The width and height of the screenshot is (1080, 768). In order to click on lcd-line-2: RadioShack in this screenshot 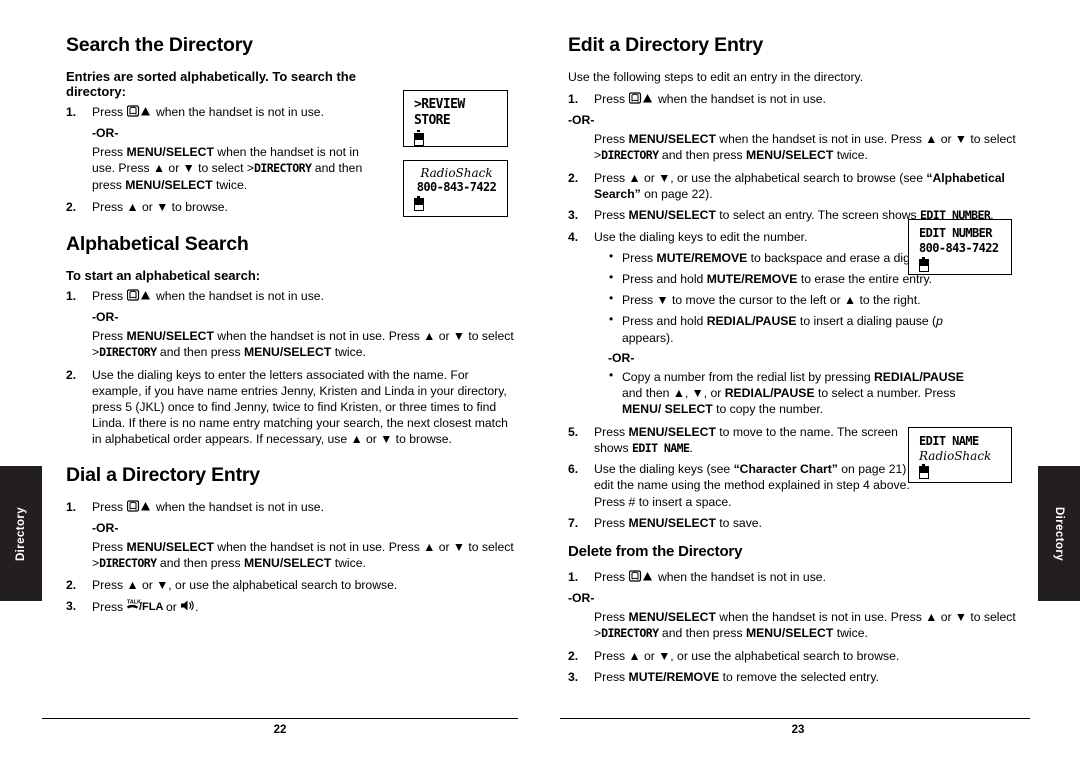, I will do `click(955, 456)`.